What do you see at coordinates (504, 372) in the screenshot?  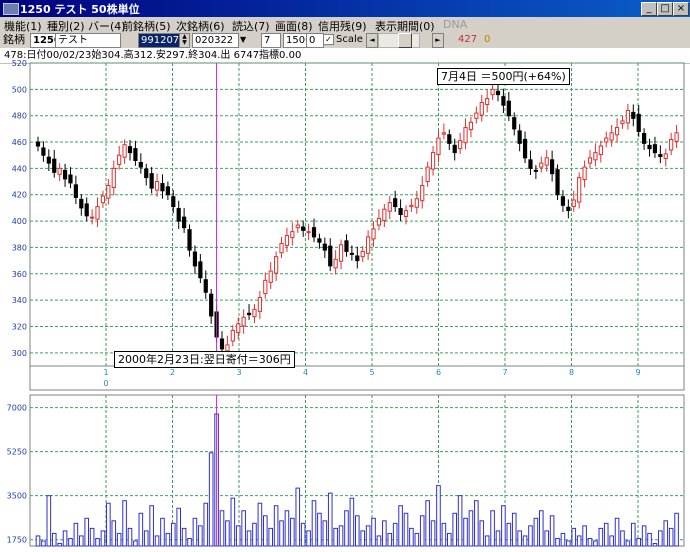 I see `month-tick-label: 7` at bounding box center [504, 372].